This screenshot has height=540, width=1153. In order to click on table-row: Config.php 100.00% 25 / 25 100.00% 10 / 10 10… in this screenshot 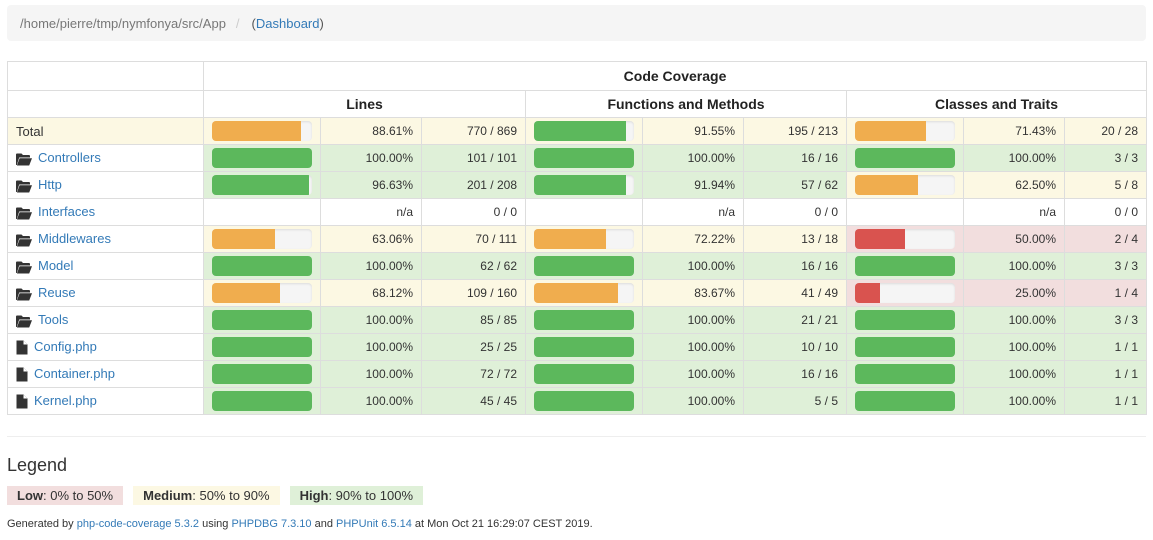, I will do `click(577, 347)`.